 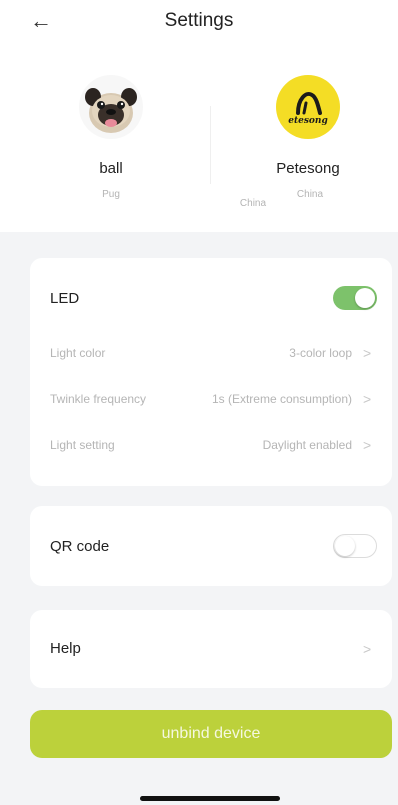 I want to click on header: ← Settings, so click(x=199, y=22).